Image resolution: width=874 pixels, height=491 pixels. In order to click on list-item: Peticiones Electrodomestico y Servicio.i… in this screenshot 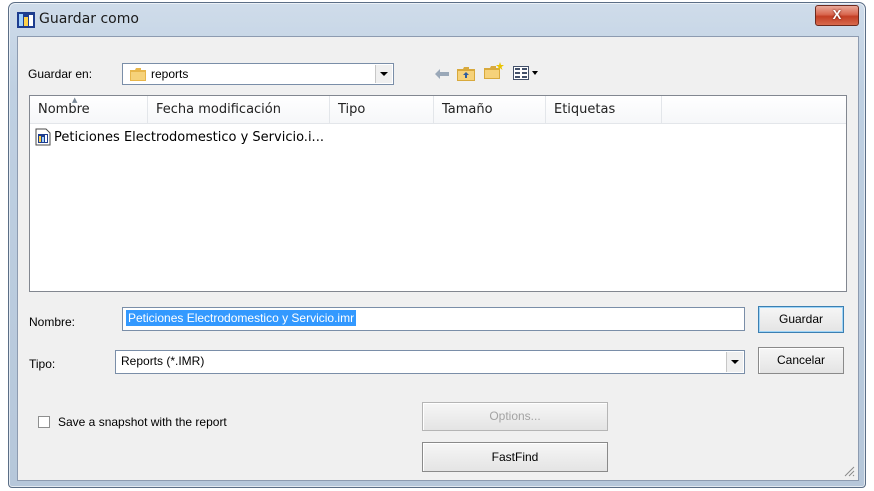, I will do `click(179, 137)`.